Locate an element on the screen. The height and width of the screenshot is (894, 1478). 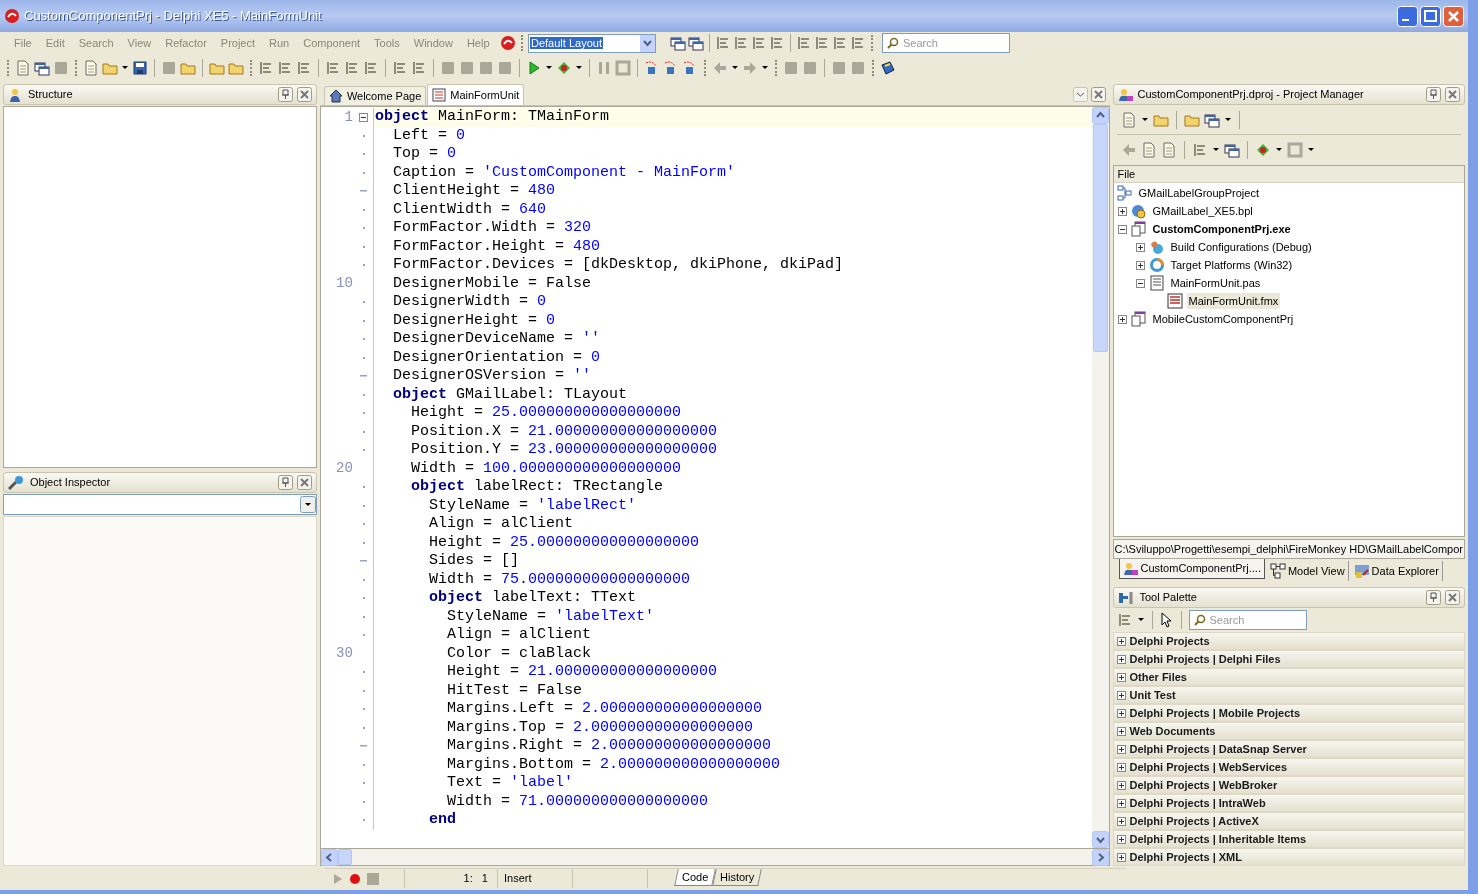
layout-combo: Default Layout is located at coordinates (592, 43).